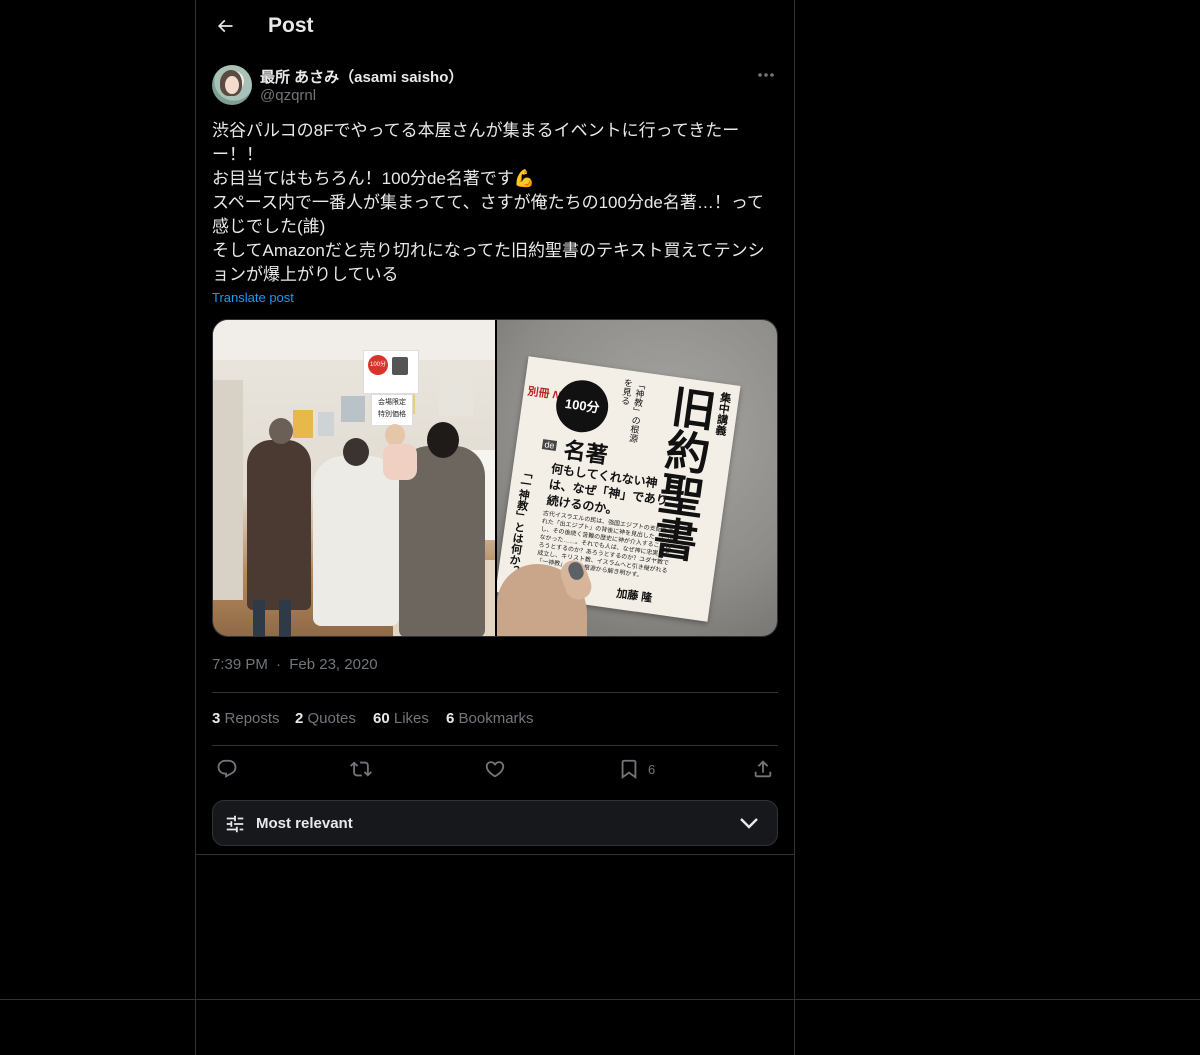 This screenshot has width=1200, height=1055. Describe the element at coordinates (240, 664) in the screenshot. I see `post-time: 7:39 PM` at that location.